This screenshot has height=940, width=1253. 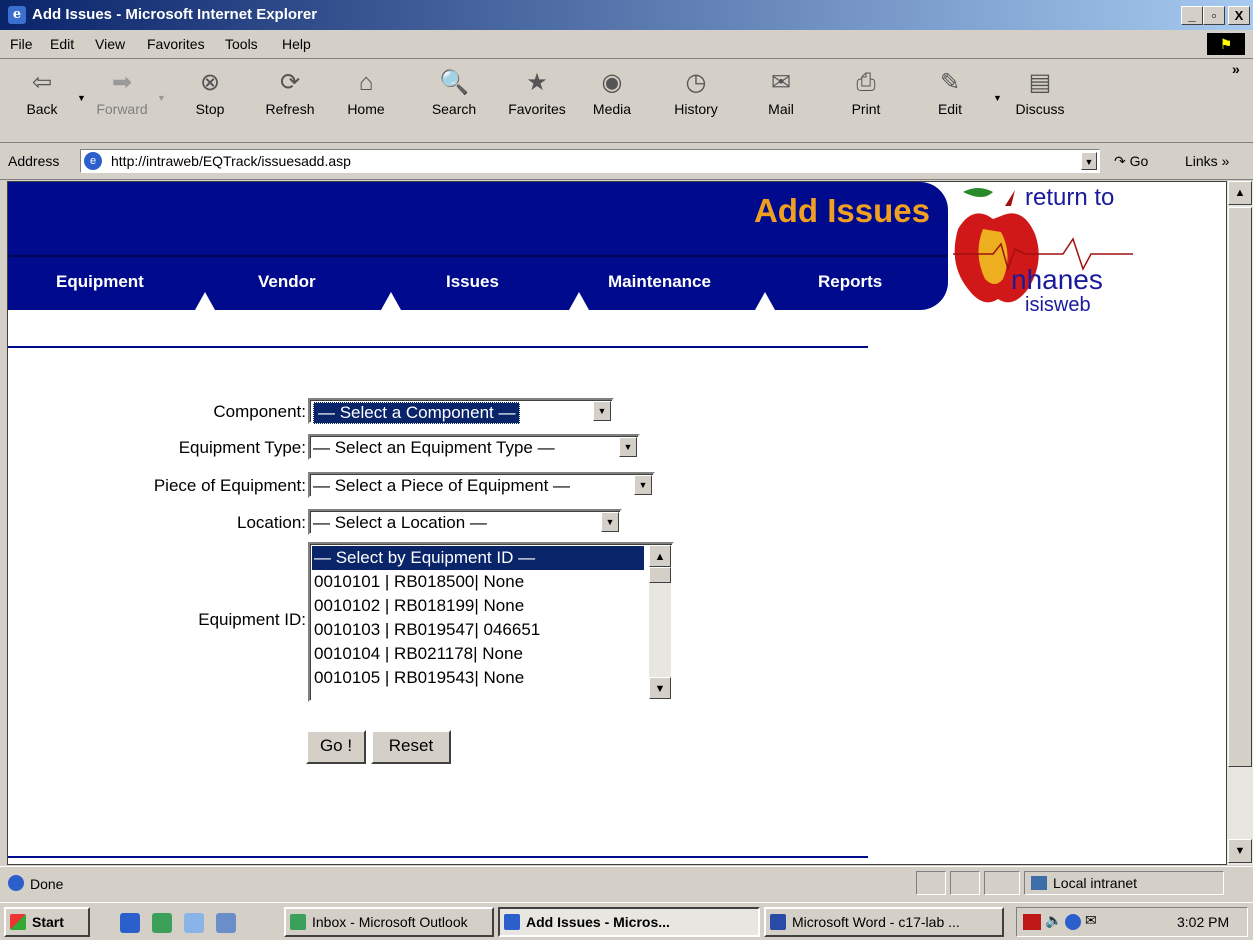 I want to click on menu-tools: Tools, so click(x=241, y=44).